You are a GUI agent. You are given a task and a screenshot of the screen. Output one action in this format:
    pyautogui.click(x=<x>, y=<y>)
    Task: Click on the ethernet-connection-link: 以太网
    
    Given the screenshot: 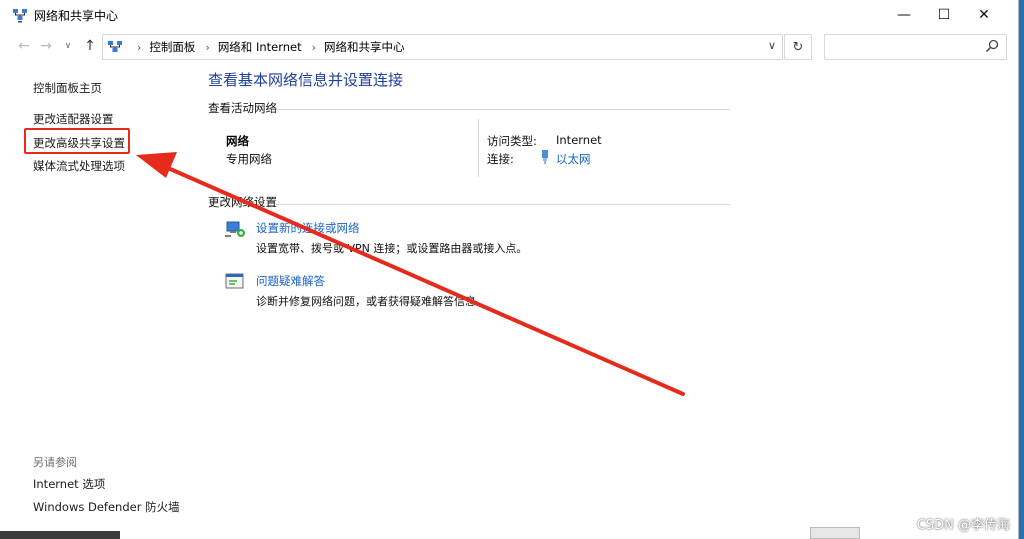 What is the action you would take?
    pyautogui.click(x=573, y=159)
    